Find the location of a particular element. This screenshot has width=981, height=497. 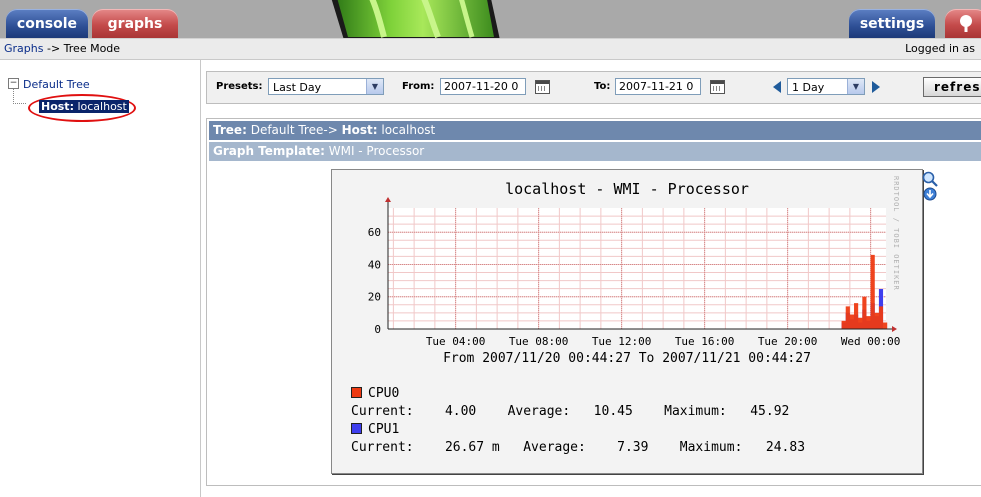

collapse-icon: − is located at coordinates (13, 83).